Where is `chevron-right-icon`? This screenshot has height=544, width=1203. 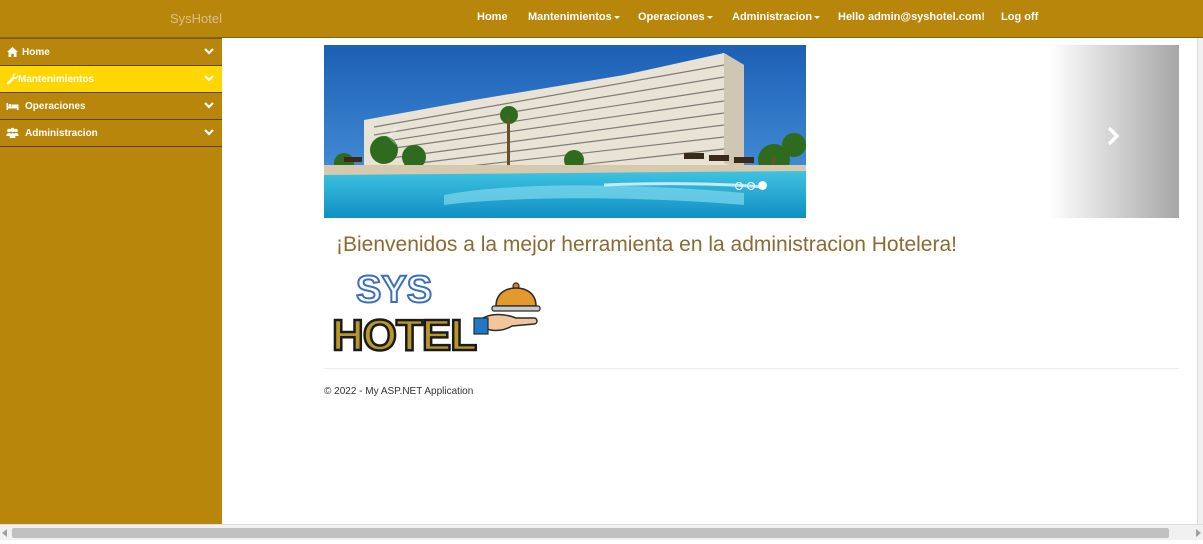
chevron-right-icon is located at coordinates (1113, 136).